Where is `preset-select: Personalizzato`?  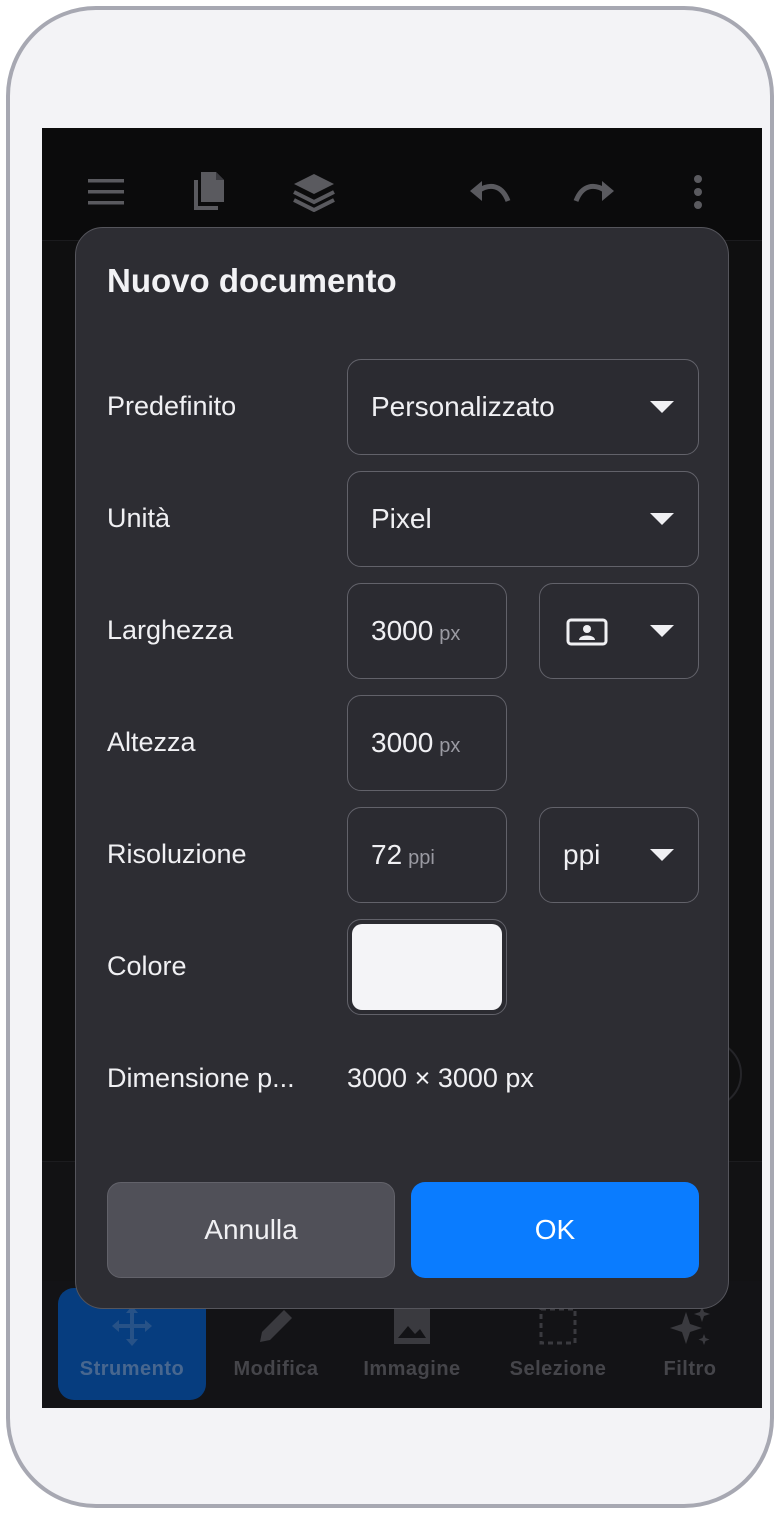 preset-select: Personalizzato is located at coordinates (523, 407).